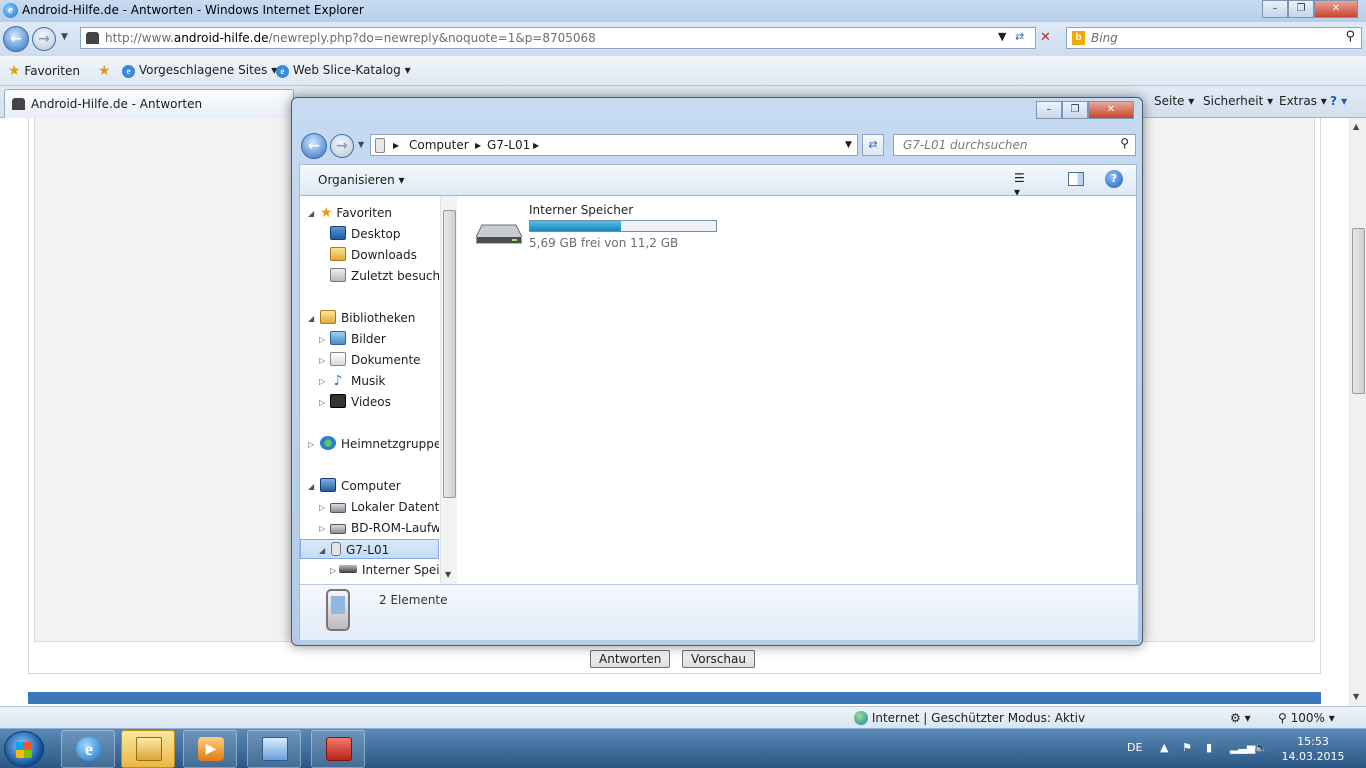  Describe the element at coordinates (1114, 179) in the screenshot. I see `help-icon: ?` at that location.